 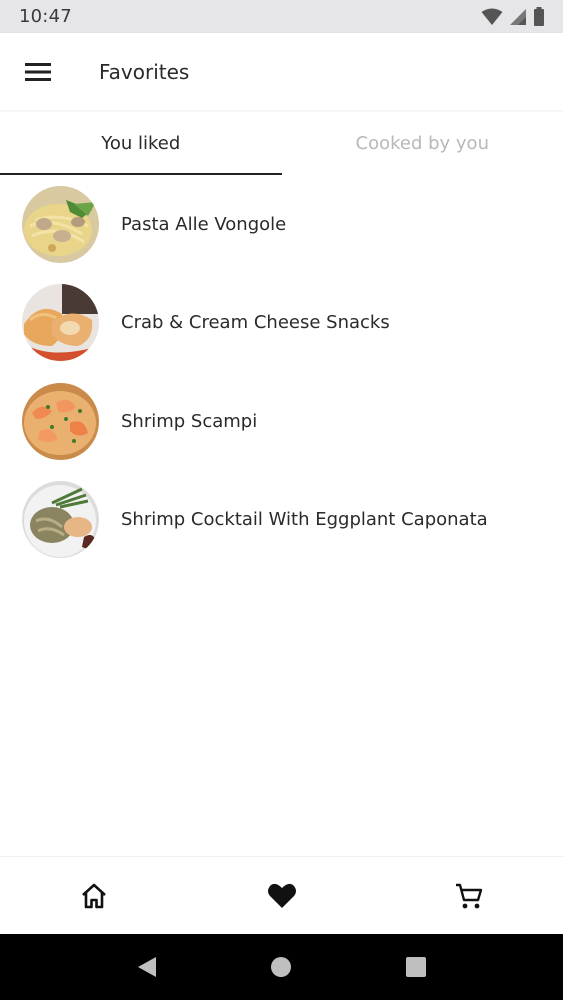 I want to click on battery-icon, so click(x=539, y=16).